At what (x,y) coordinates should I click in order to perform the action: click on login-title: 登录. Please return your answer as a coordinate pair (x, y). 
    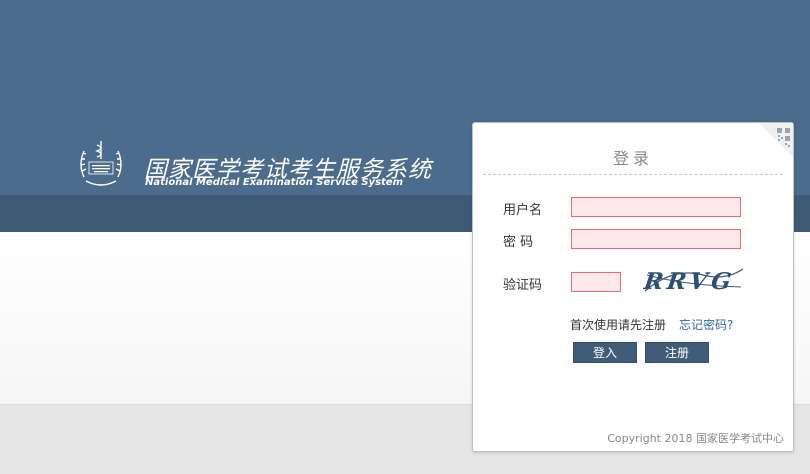
    Looking at the image, I should click on (632, 158).